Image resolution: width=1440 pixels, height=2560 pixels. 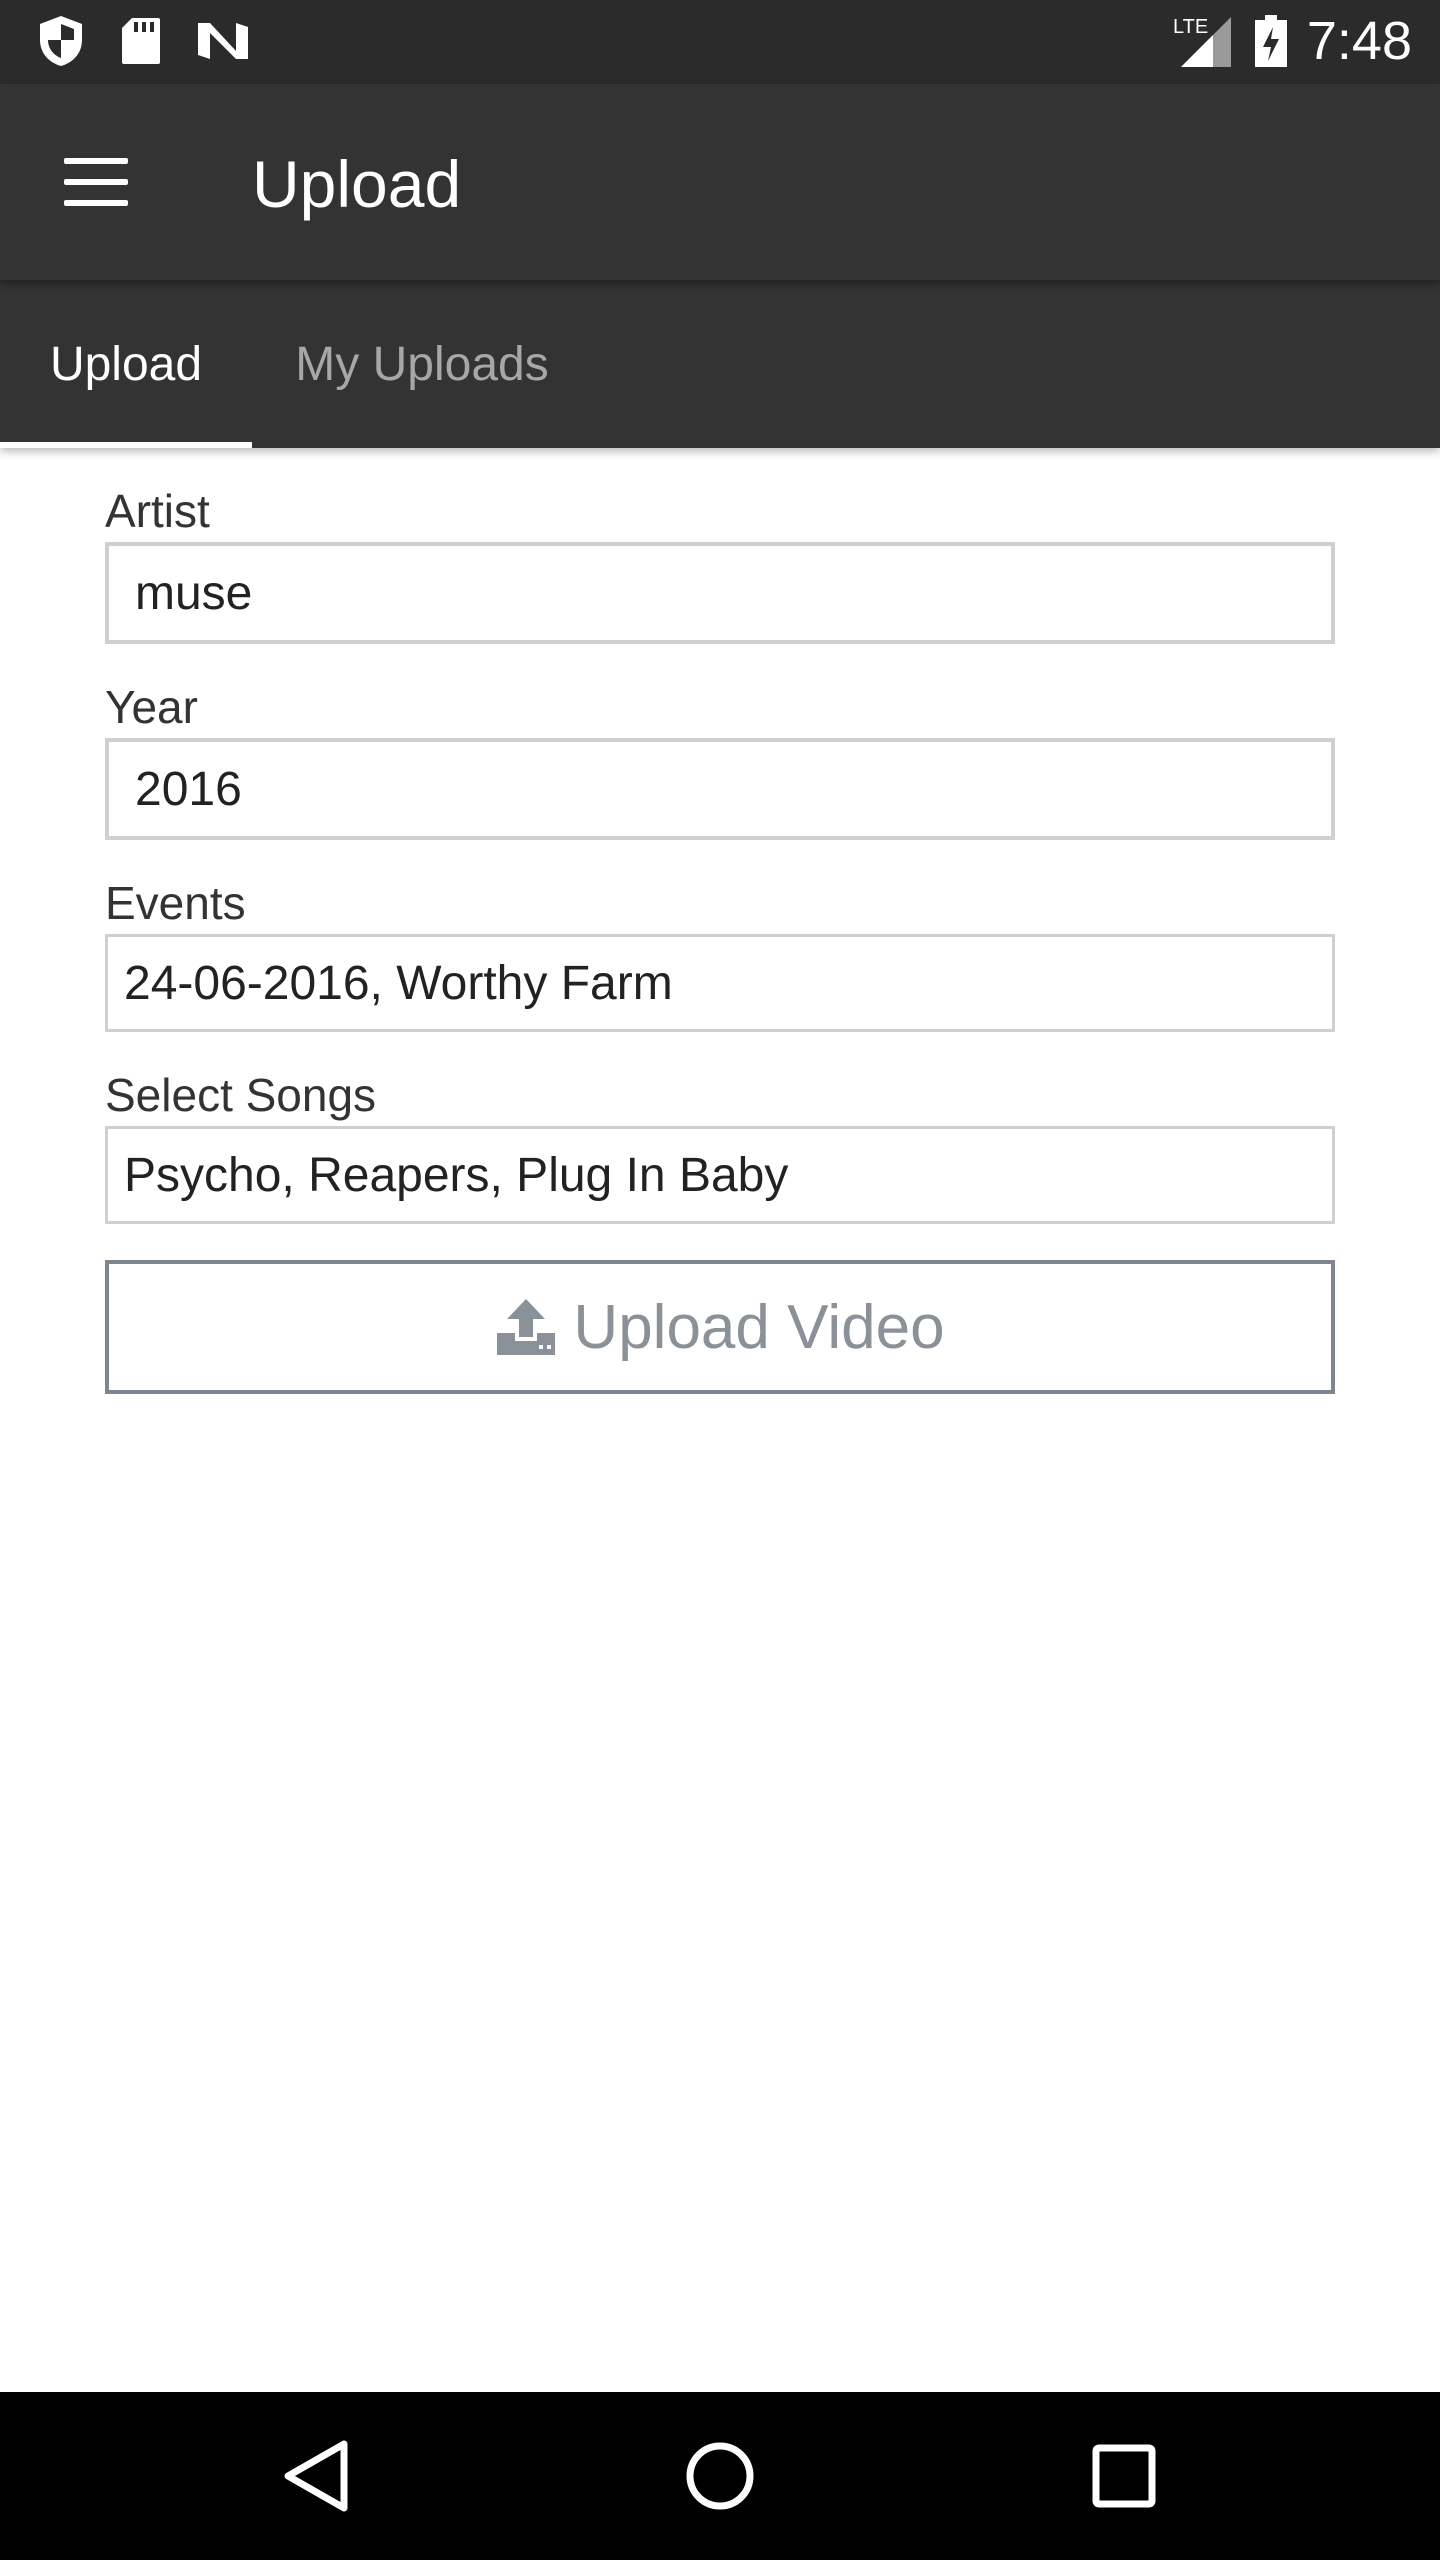 I want to click on artist-label: Artist, so click(x=157, y=511).